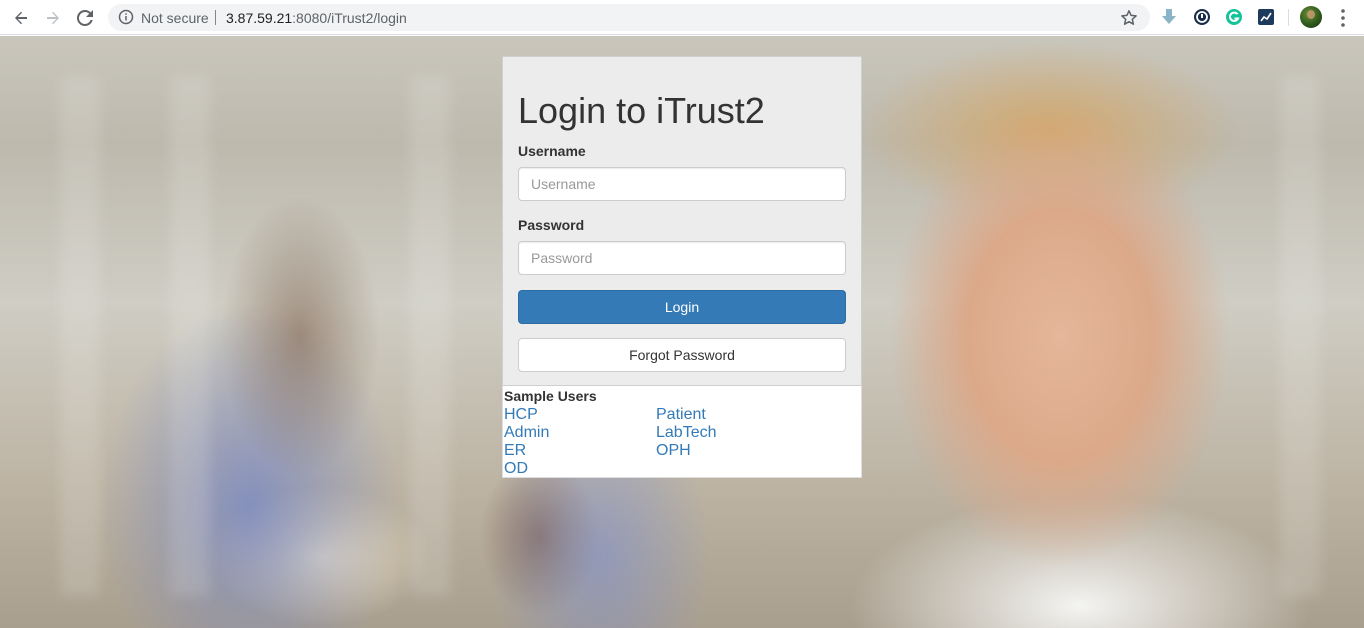 The image size is (1364, 628). I want to click on sample-user-link-er: ER, so click(515, 451).